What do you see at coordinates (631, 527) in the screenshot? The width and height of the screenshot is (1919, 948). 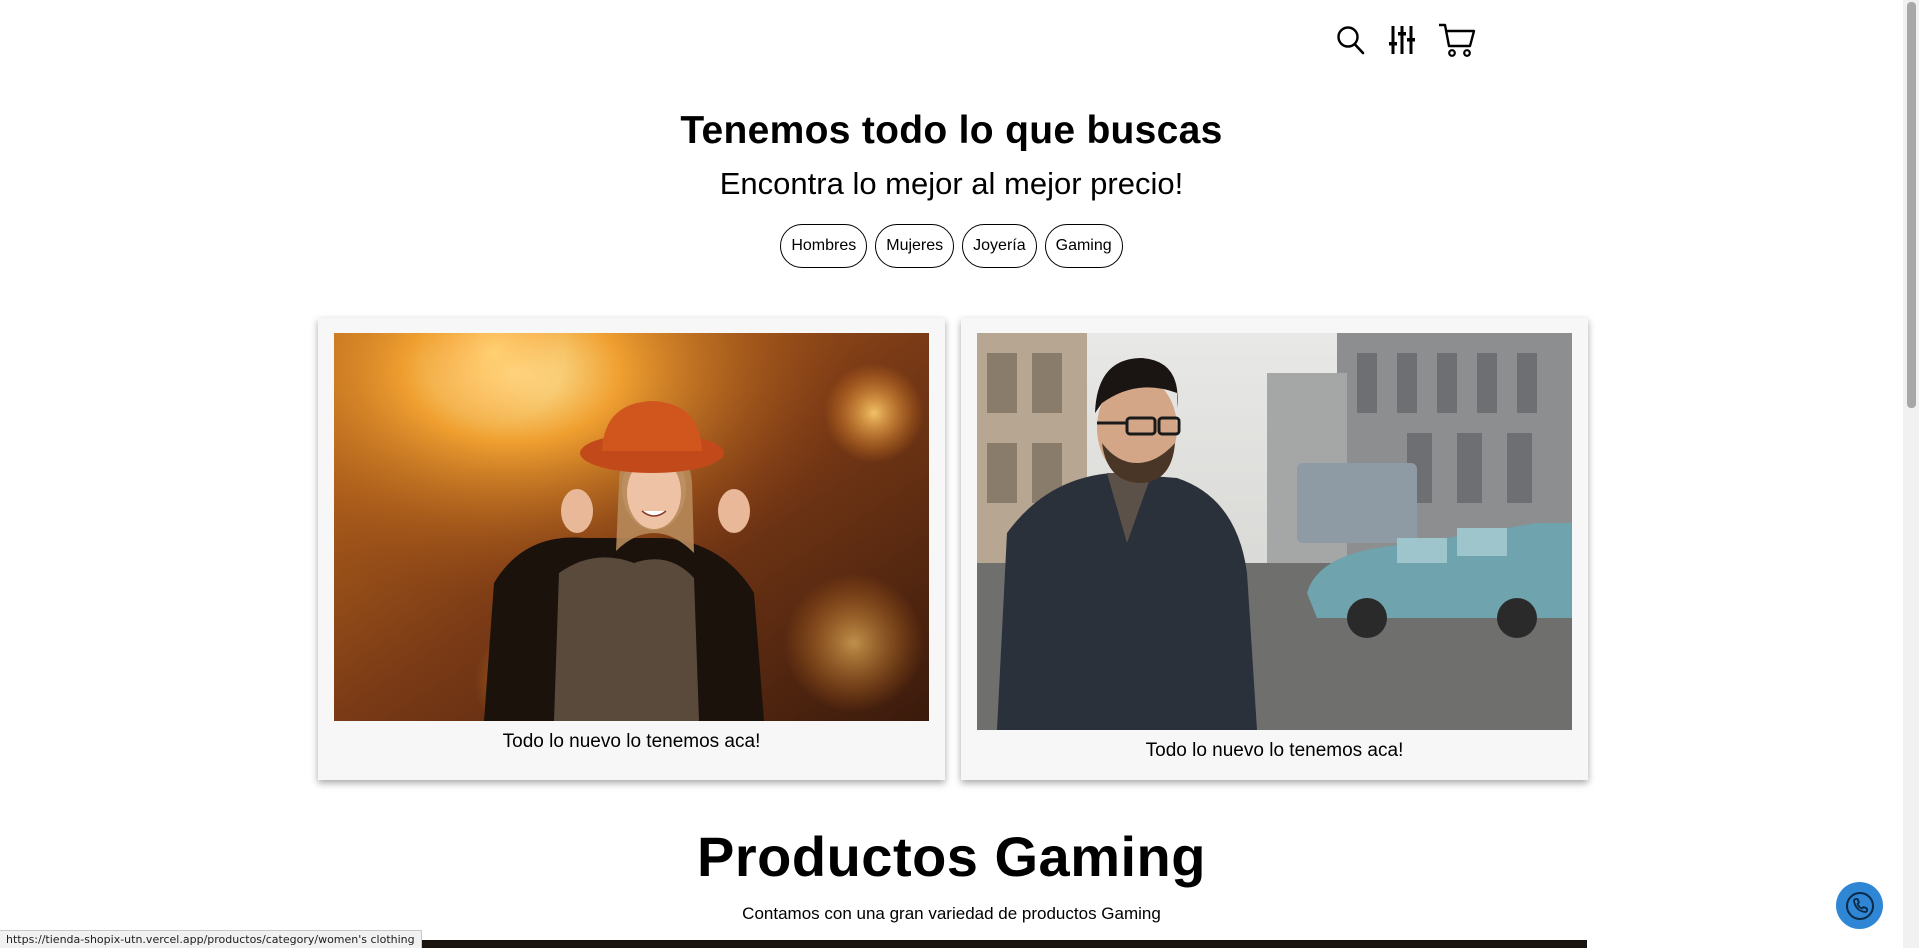 I see `woman-autumn-hat-photo` at bounding box center [631, 527].